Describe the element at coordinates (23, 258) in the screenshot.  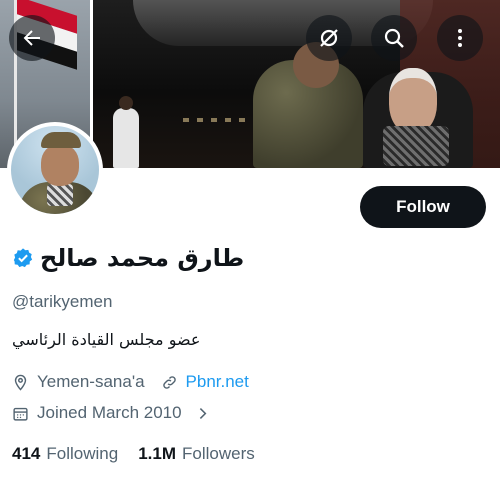
I see `verified-badge-icon` at that location.